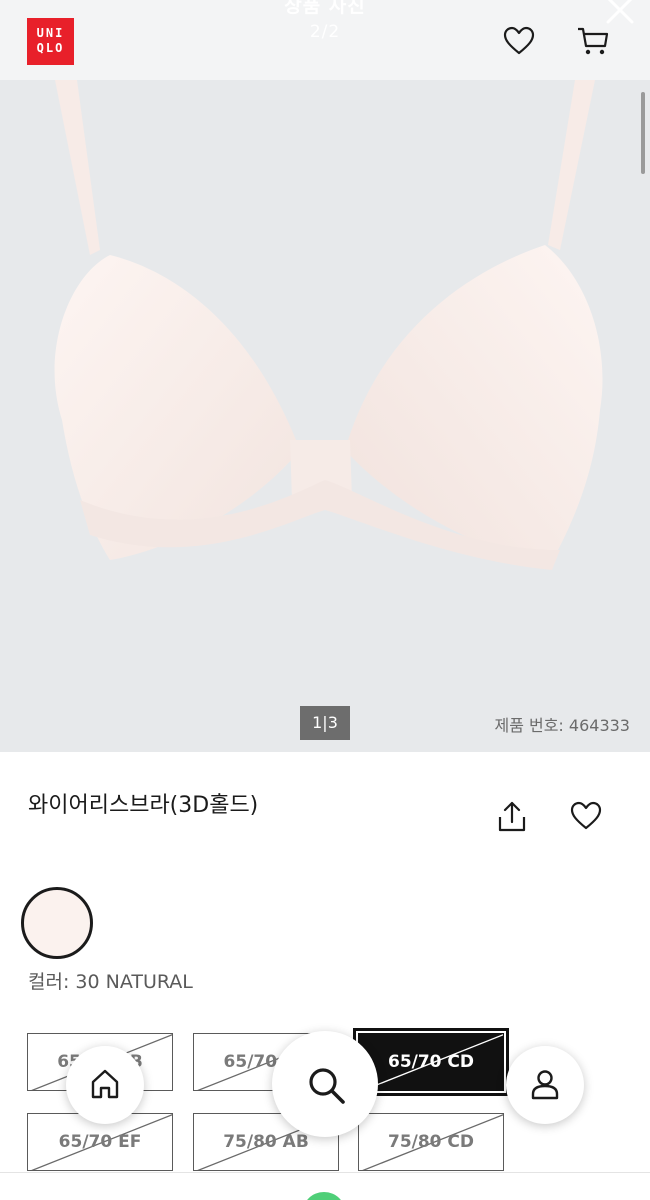 This screenshot has height=1200, width=650. What do you see at coordinates (324, 1196) in the screenshot?
I see `chat-button` at bounding box center [324, 1196].